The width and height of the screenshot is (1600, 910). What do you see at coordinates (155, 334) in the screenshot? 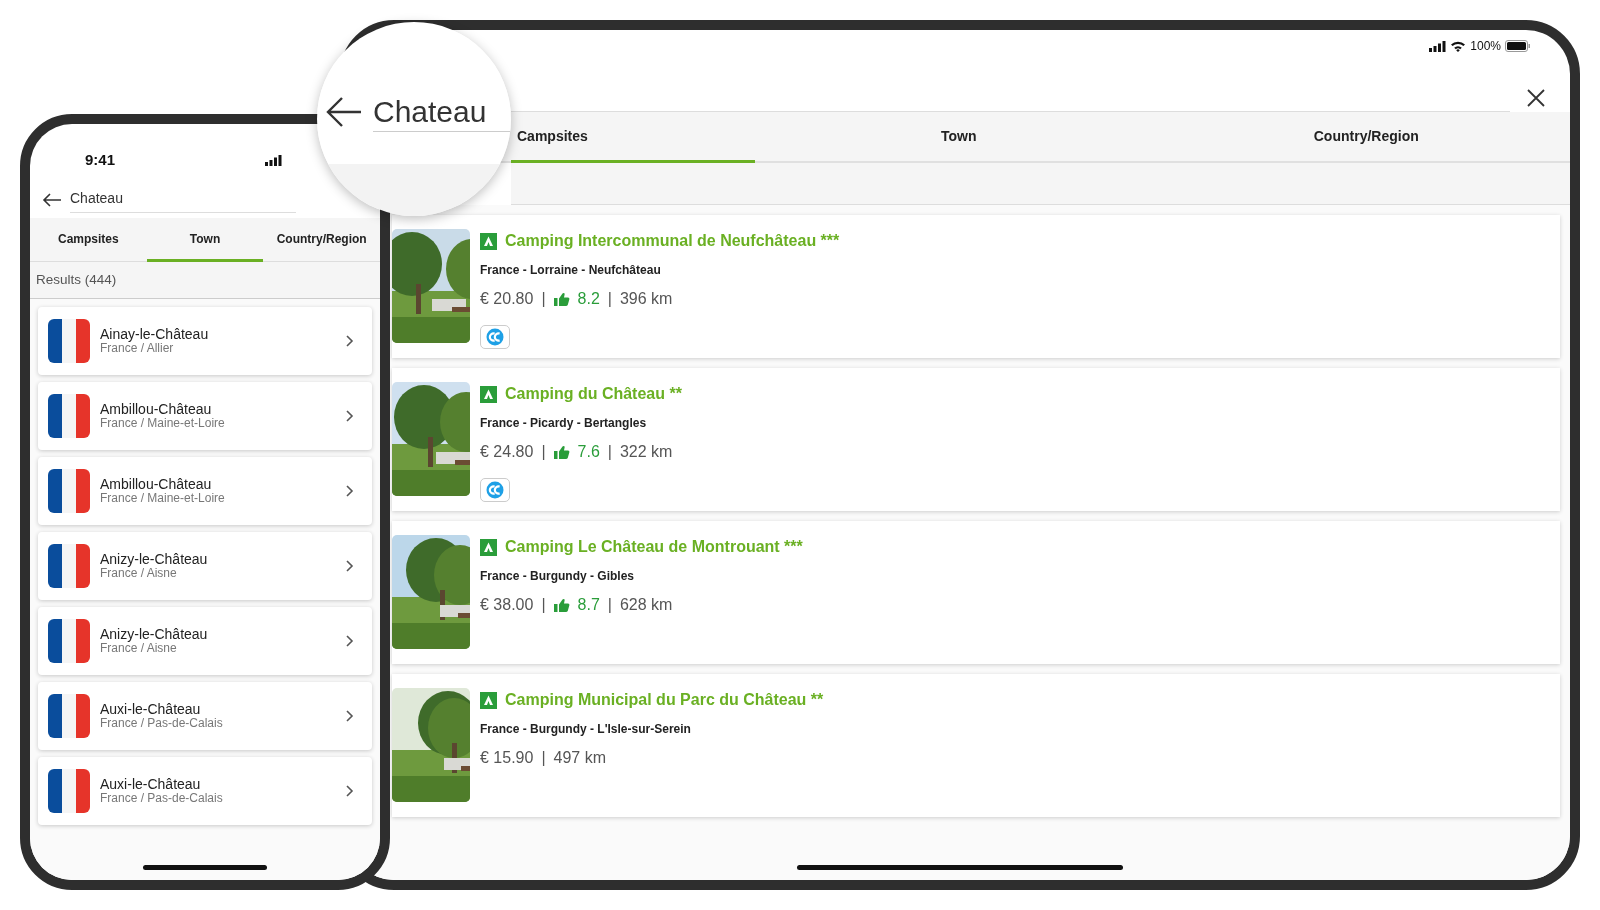
I see `town-name: Ainay-le-Château` at bounding box center [155, 334].